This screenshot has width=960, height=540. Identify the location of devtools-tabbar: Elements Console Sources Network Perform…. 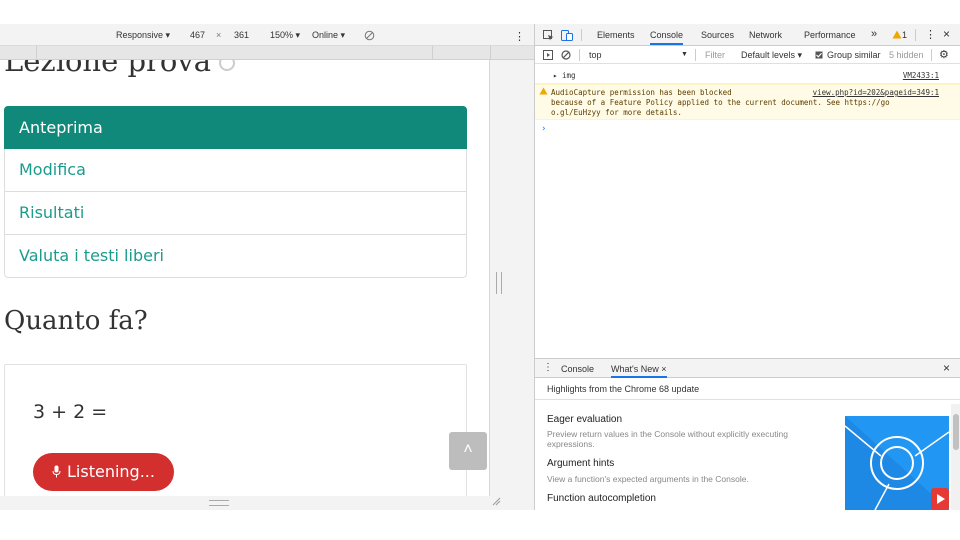
(747, 35).